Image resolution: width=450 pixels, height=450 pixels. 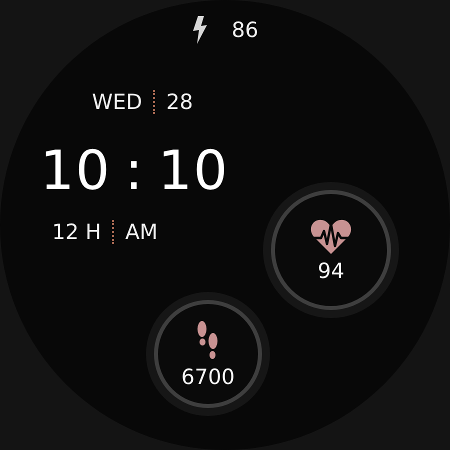 What do you see at coordinates (77, 232) in the screenshot?
I see `hour-format: 12 H` at bounding box center [77, 232].